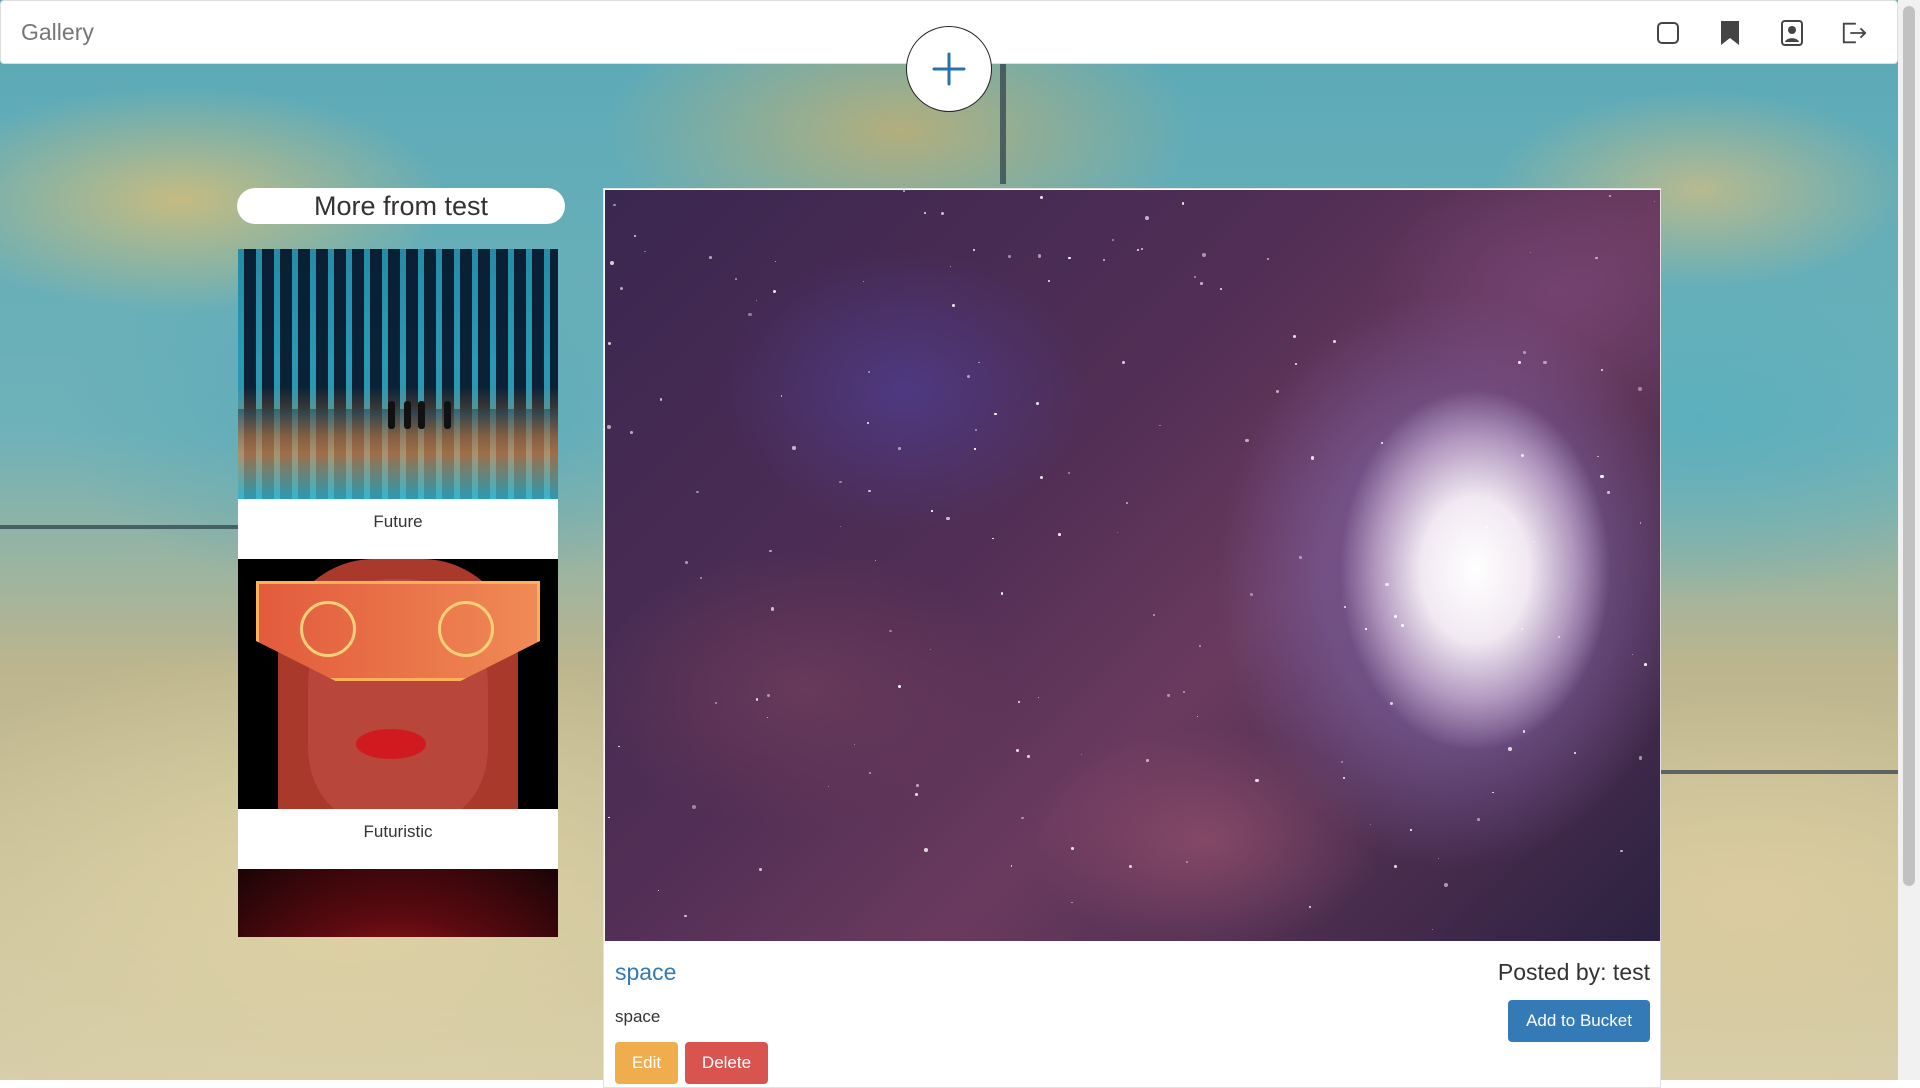  Describe the element at coordinates (398, 454) in the screenshot. I see `street-reflection` at that location.